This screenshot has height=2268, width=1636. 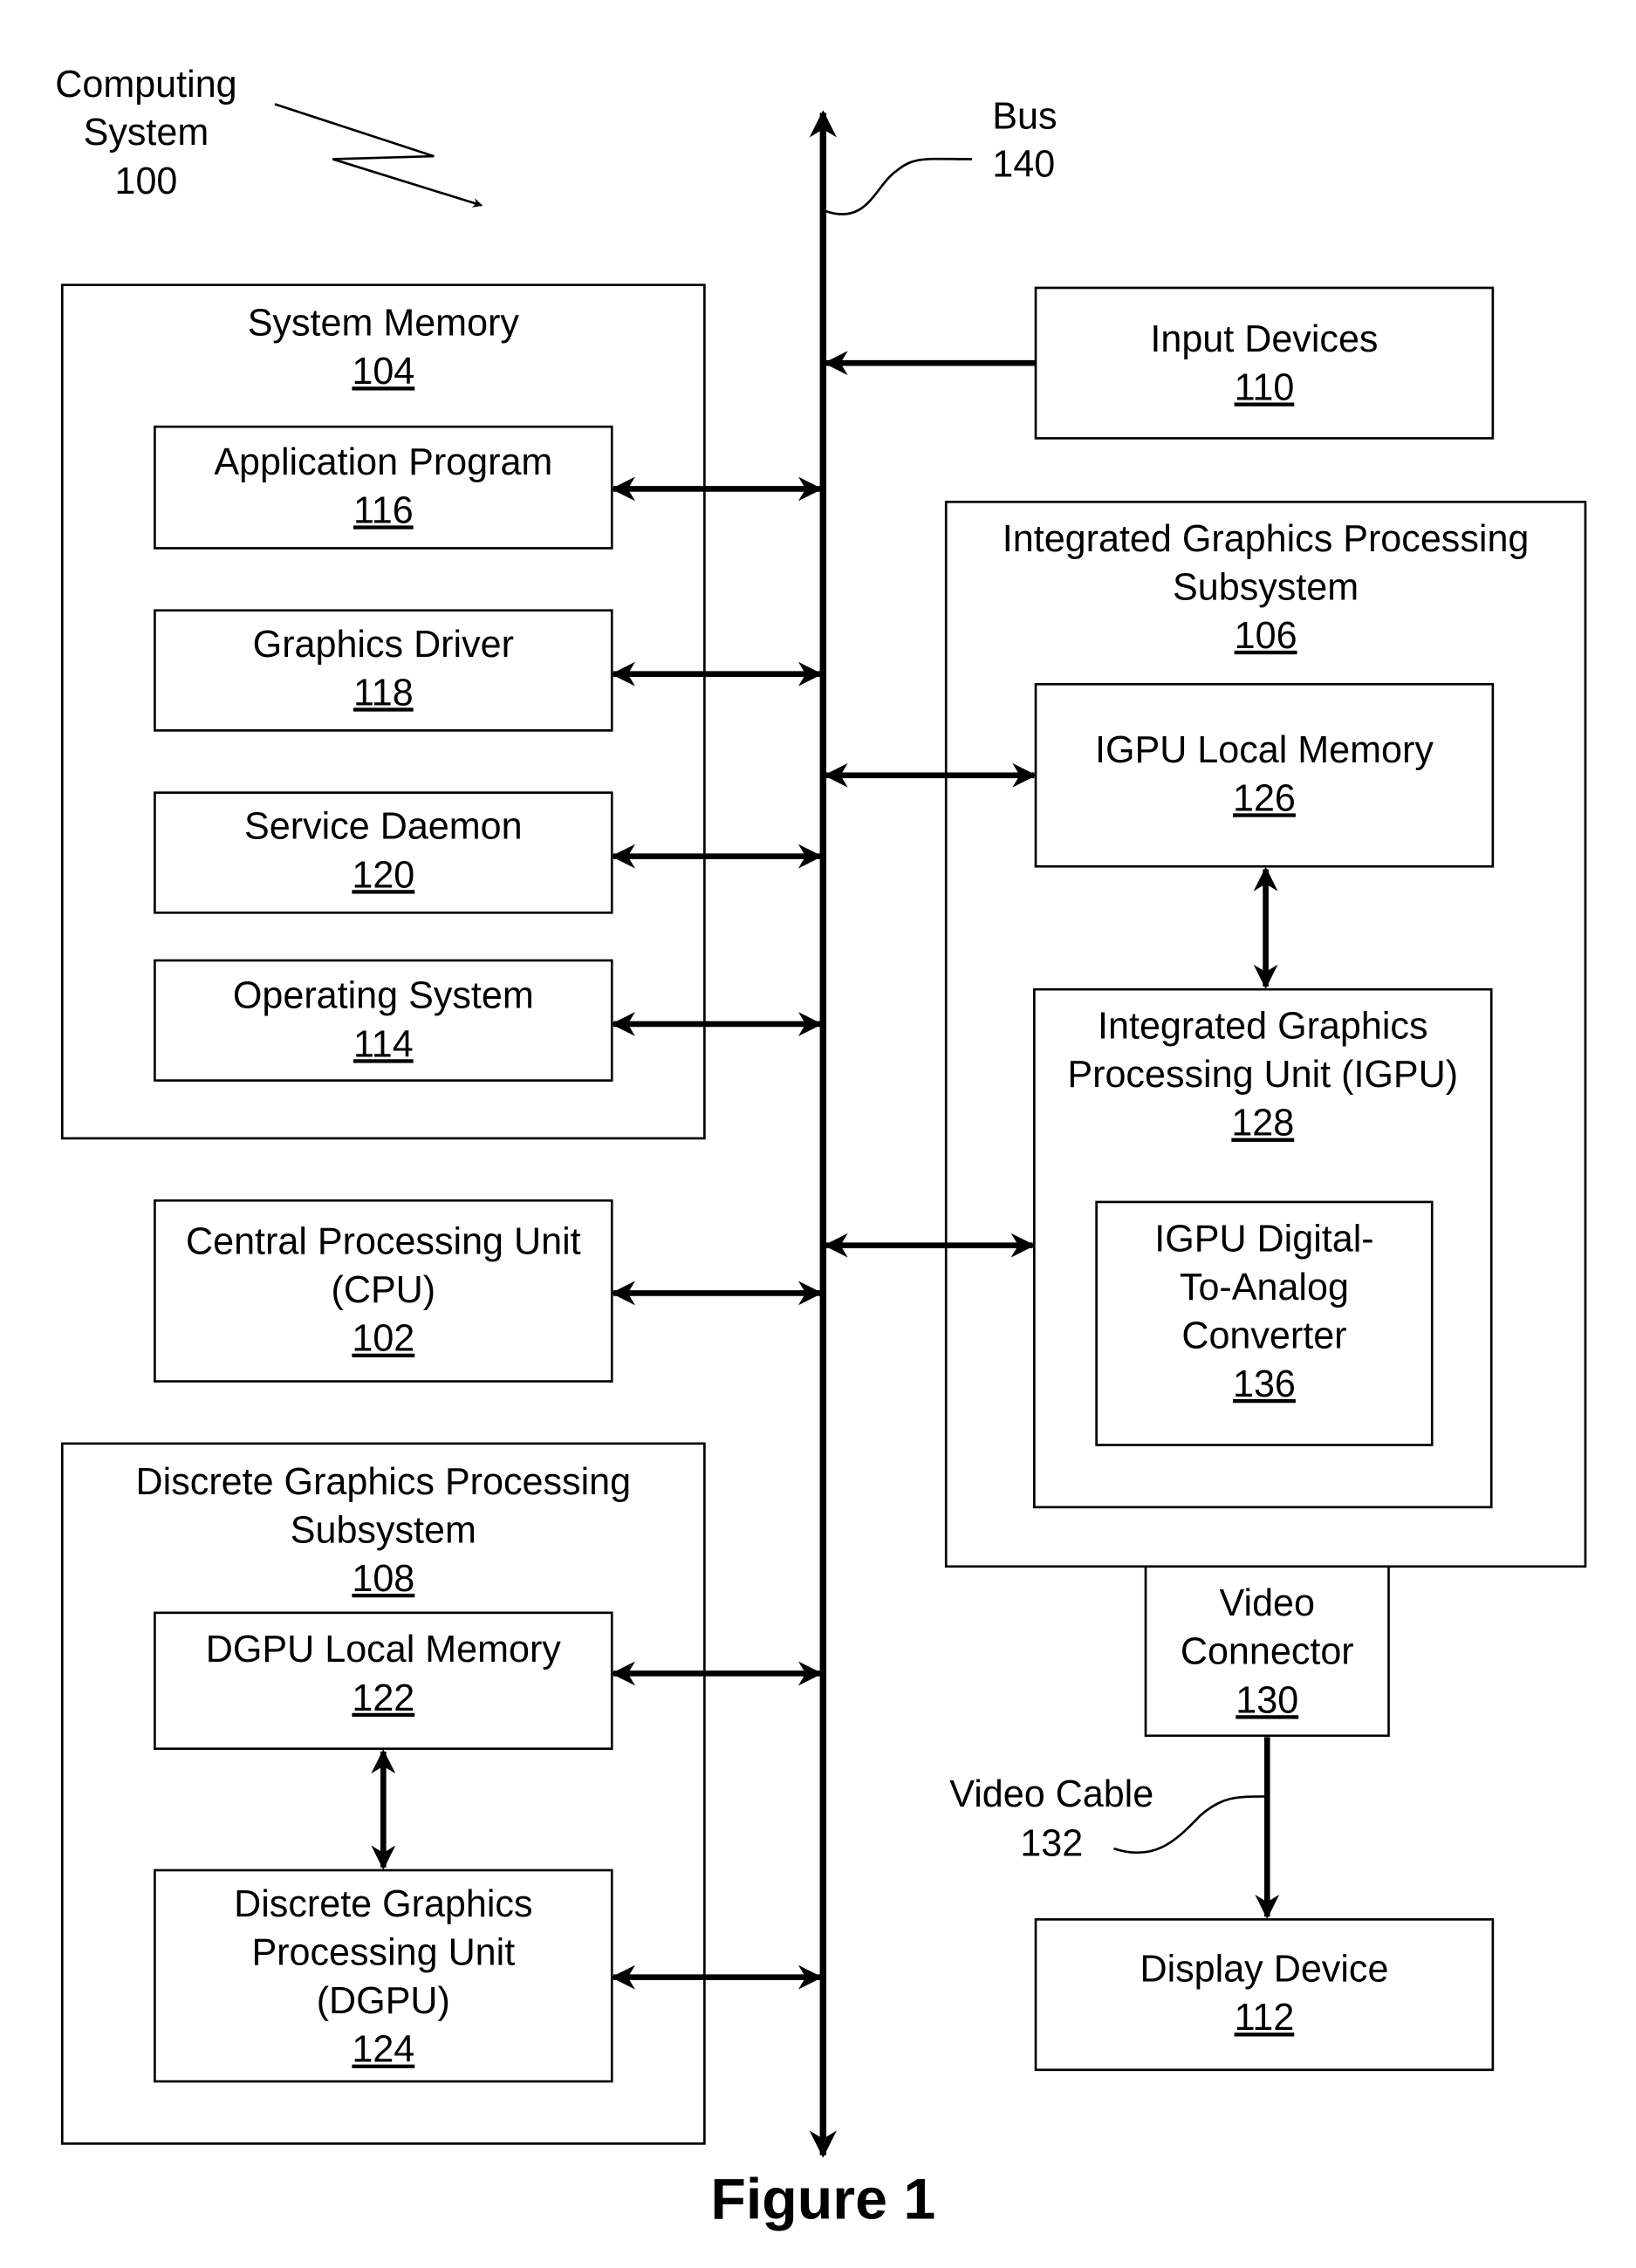 I want to click on block-cpu: Central Processing Unit (CPU) 102, so click(x=383, y=1291).